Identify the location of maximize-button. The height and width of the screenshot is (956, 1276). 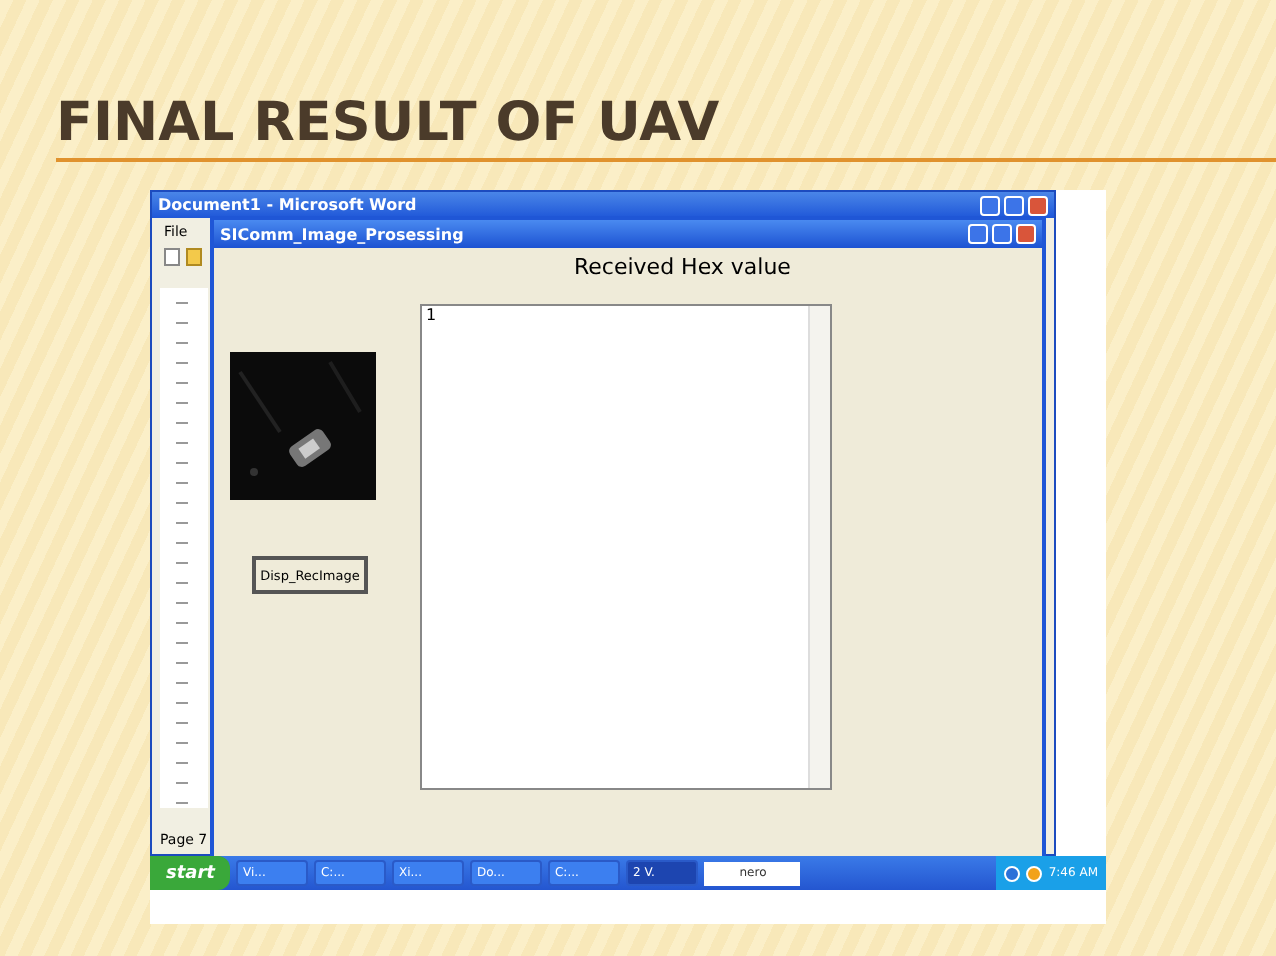
(1002, 234).